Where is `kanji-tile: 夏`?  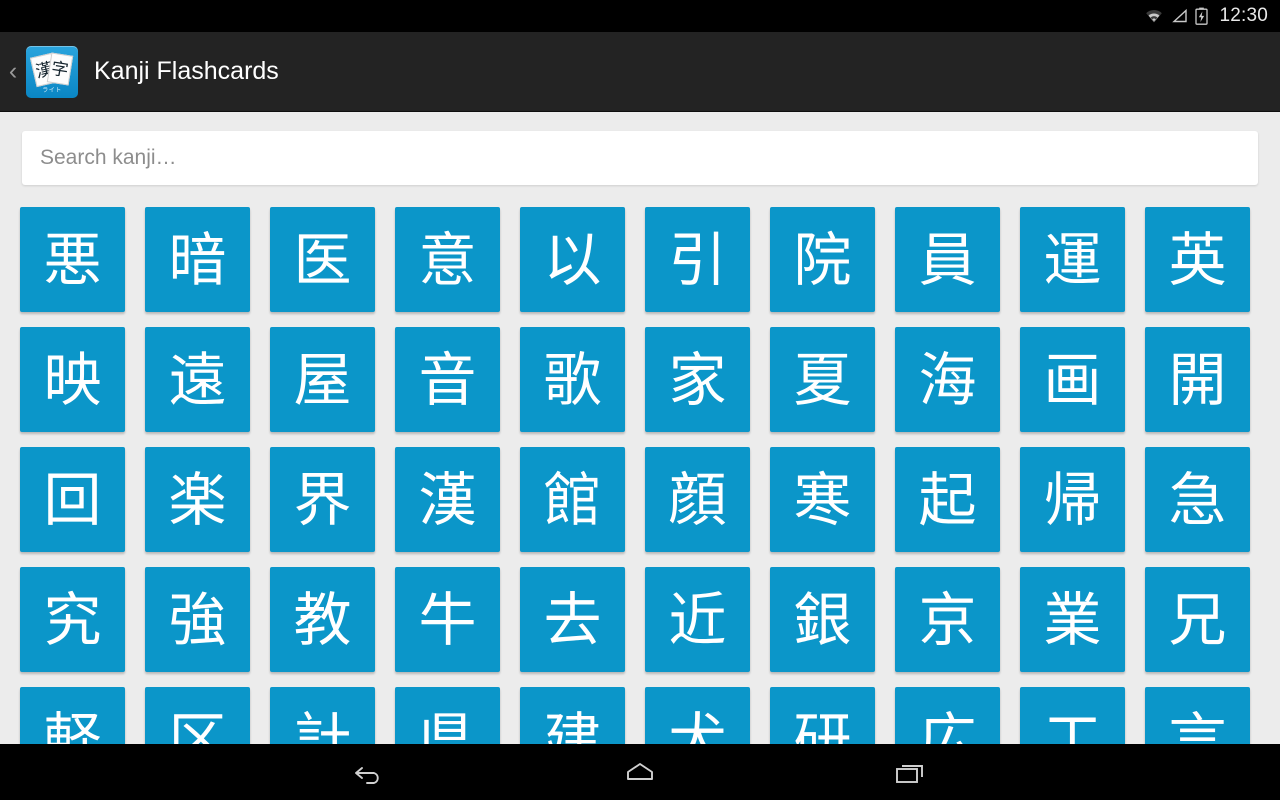
kanji-tile: 夏 is located at coordinates (822, 379).